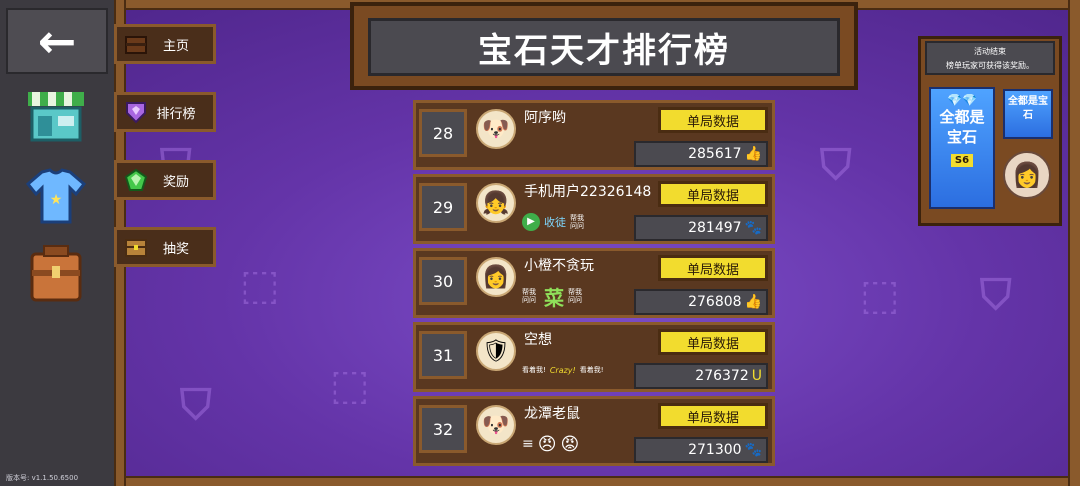  Describe the element at coordinates (962, 148) in the screenshot. I see `activity-poster: 💎💎 全都是宝石 S6` at that location.